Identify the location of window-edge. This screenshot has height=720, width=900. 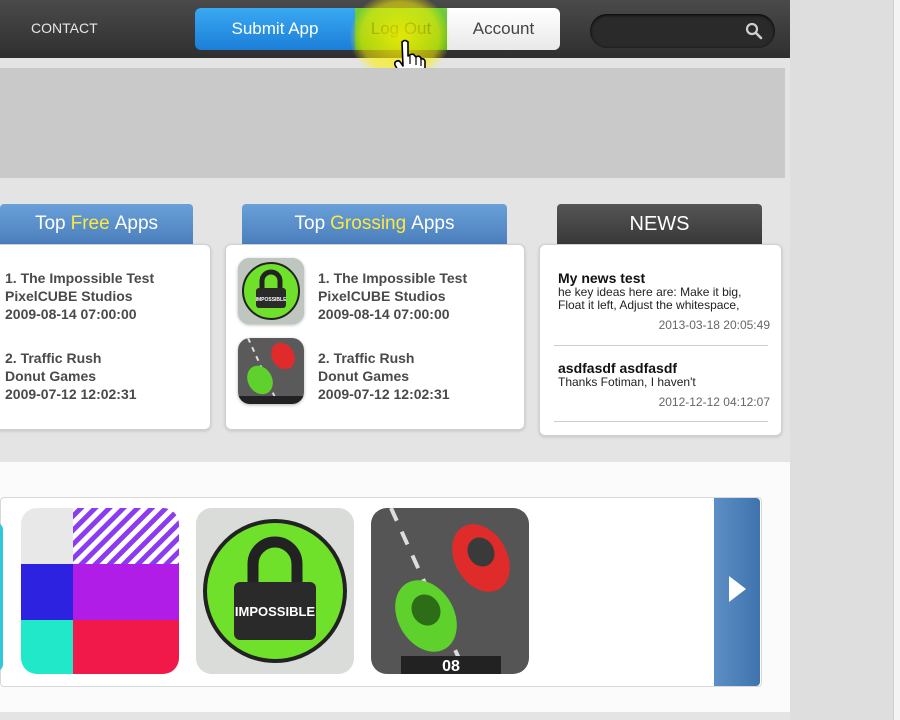
(896, 360).